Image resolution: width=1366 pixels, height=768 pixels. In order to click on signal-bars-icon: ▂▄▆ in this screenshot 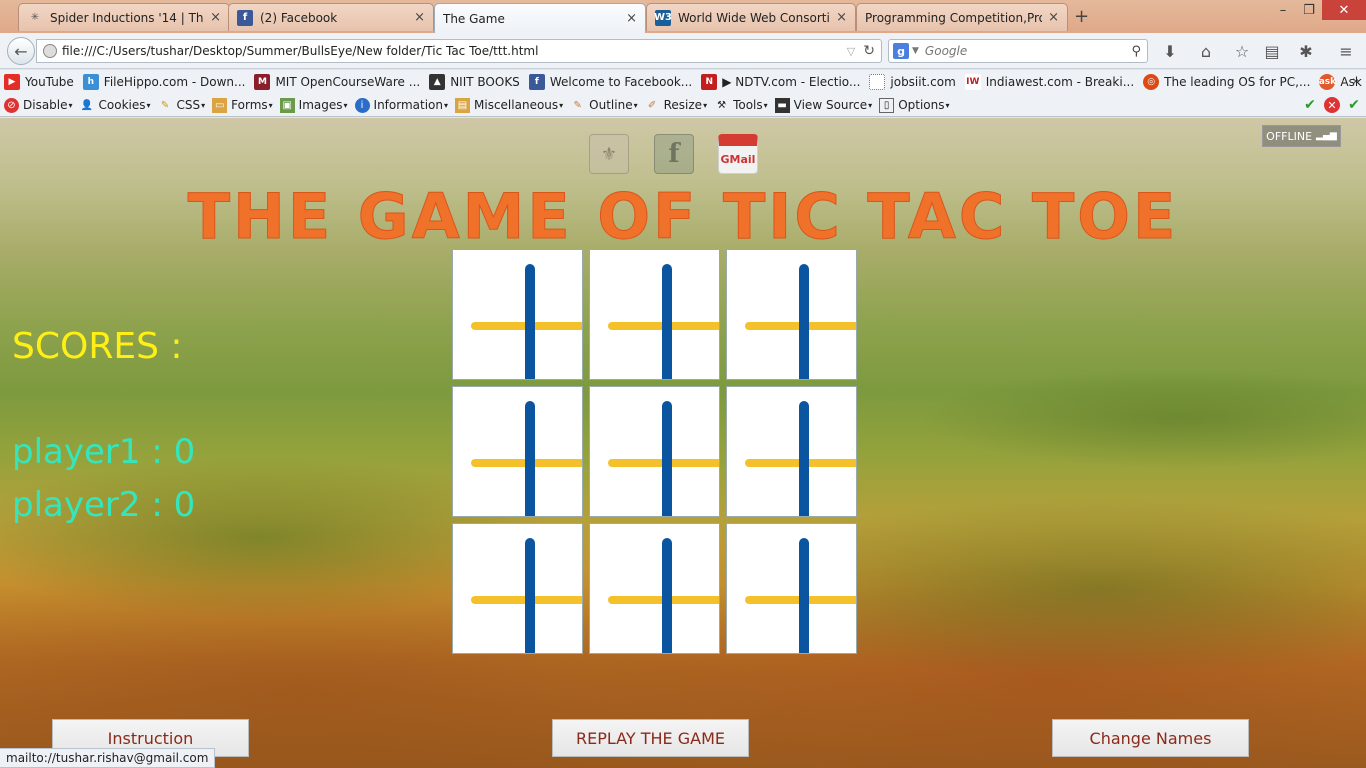, I will do `click(1326, 136)`.